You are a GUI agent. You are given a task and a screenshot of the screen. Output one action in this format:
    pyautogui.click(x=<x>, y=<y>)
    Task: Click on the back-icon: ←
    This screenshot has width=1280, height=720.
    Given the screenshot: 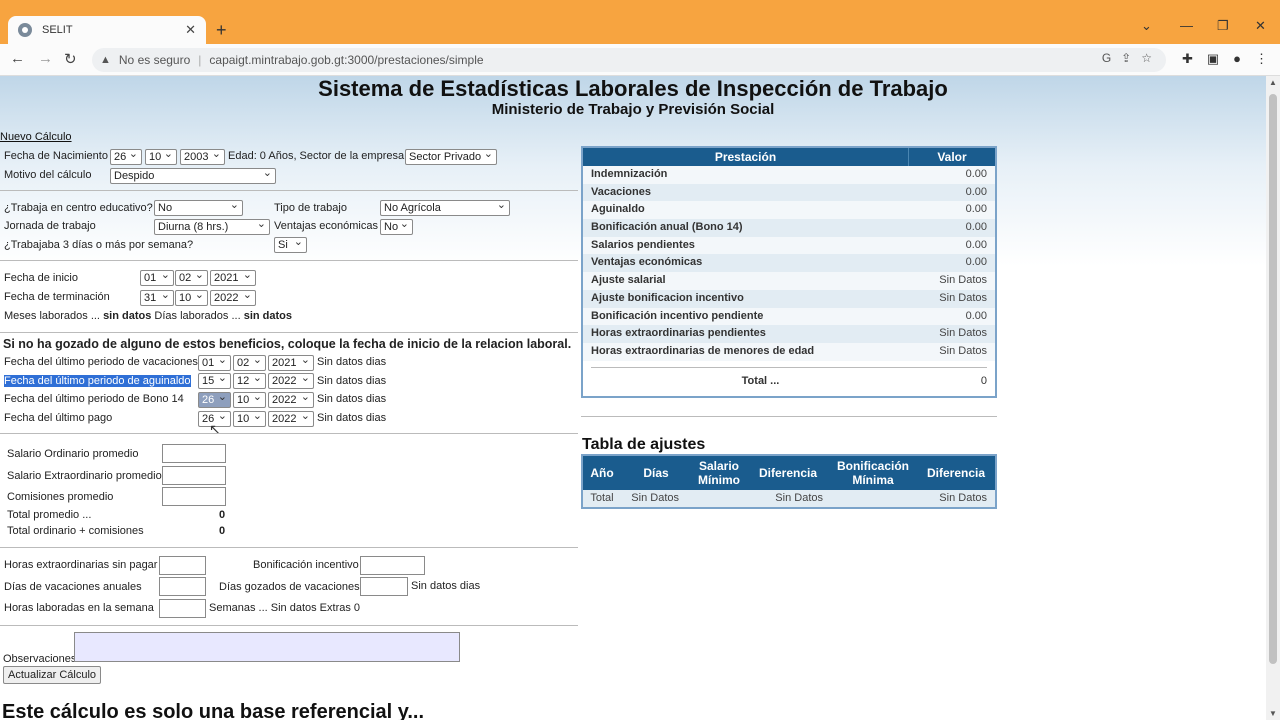 What is the action you would take?
    pyautogui.click(x=17, y=58)
    